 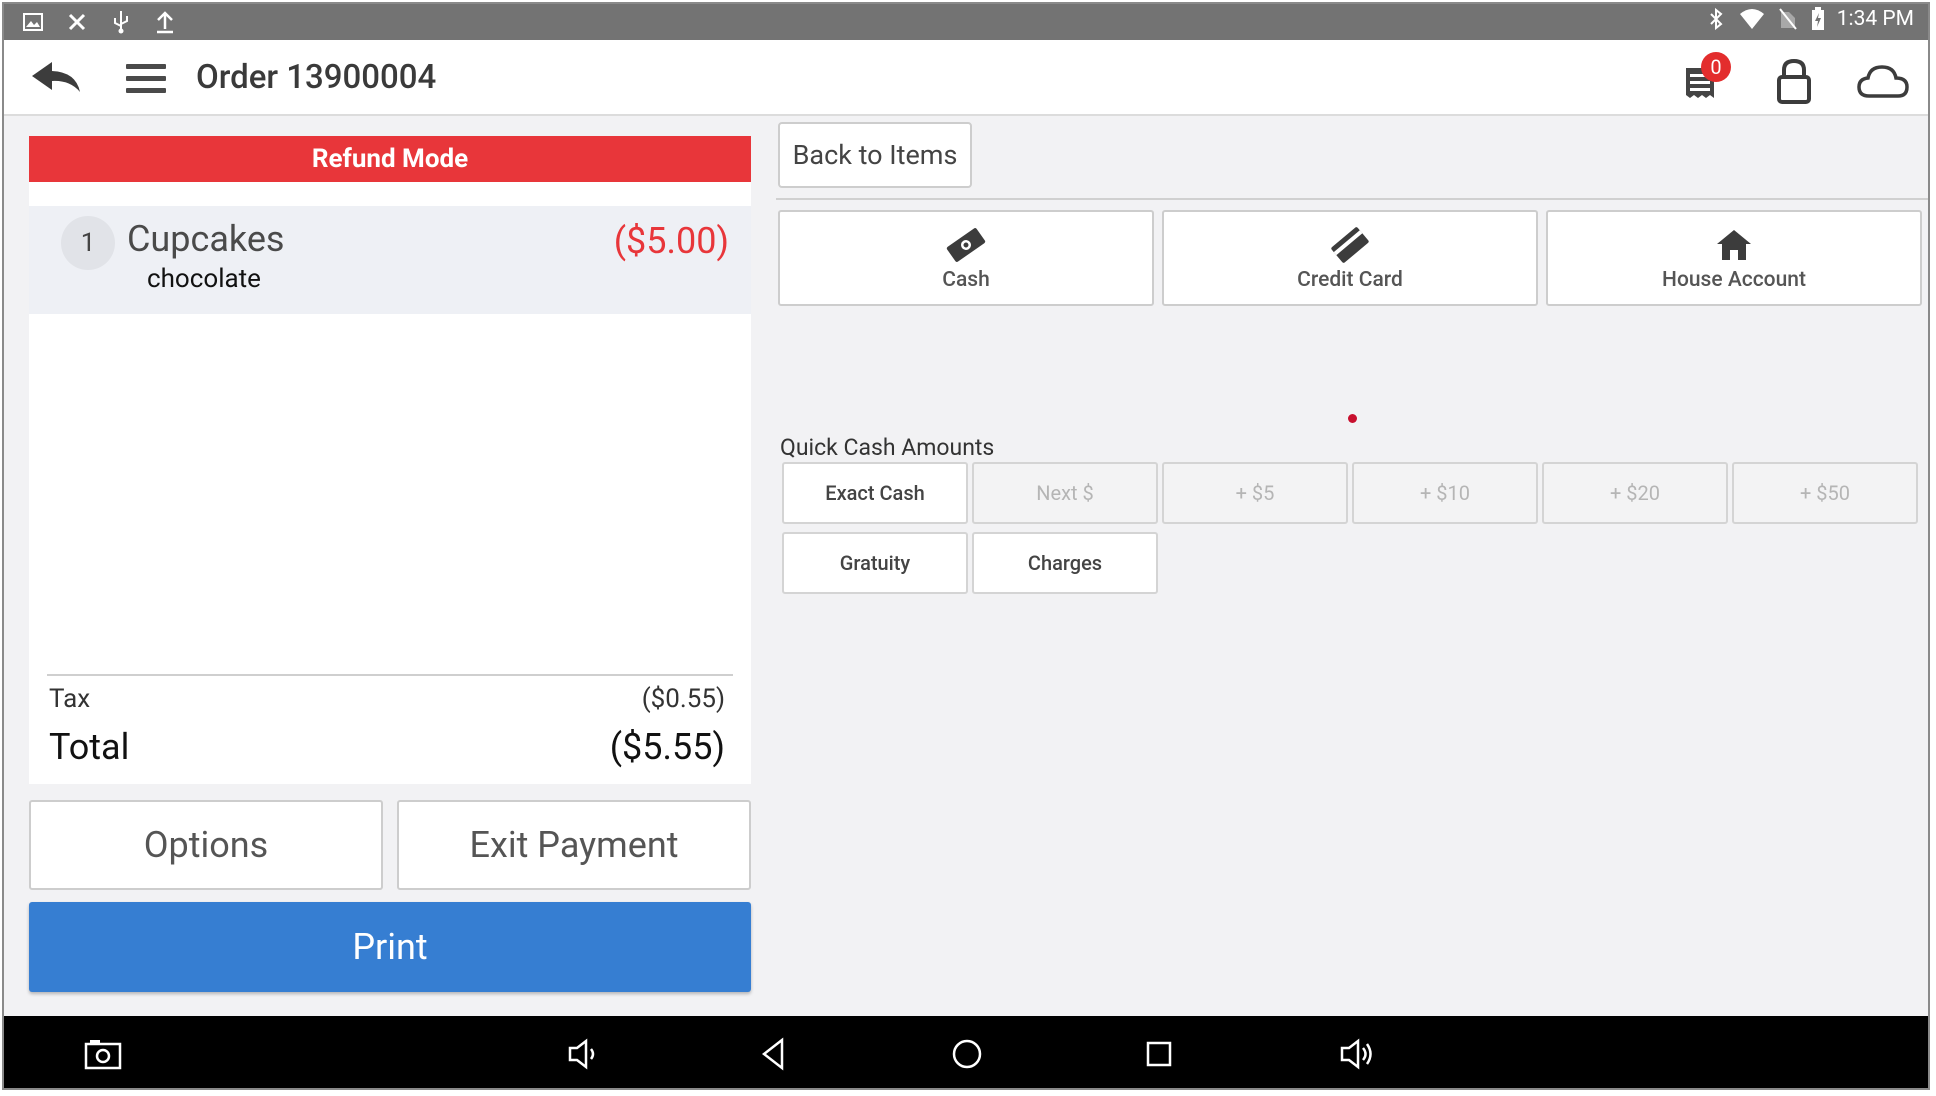 What do you see at coordinates (1350, 245) in the screenshot?
I see `credit-card-icon` at bounding box center [1350, 245].